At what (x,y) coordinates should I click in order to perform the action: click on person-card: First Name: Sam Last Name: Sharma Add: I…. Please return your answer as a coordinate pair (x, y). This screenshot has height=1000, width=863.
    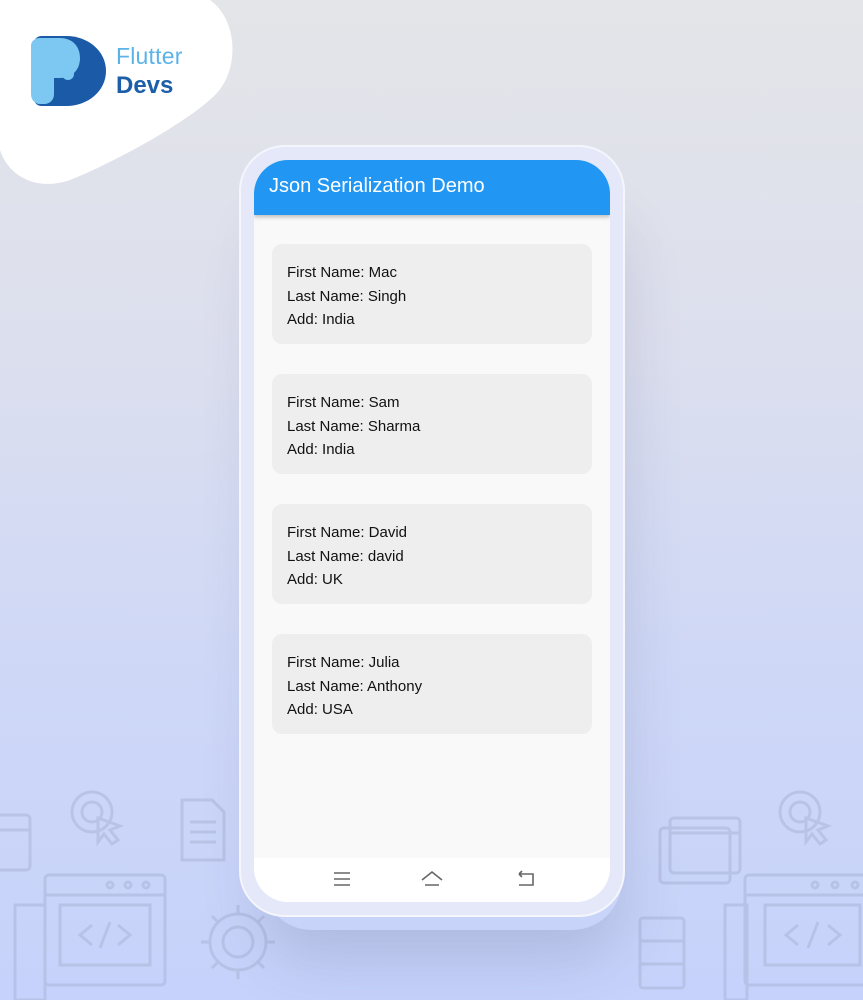
    Looking at the image, I should click on (432, 424).